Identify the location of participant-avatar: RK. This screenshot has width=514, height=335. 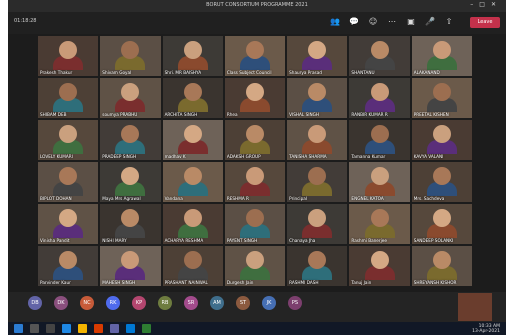
(113, 303).